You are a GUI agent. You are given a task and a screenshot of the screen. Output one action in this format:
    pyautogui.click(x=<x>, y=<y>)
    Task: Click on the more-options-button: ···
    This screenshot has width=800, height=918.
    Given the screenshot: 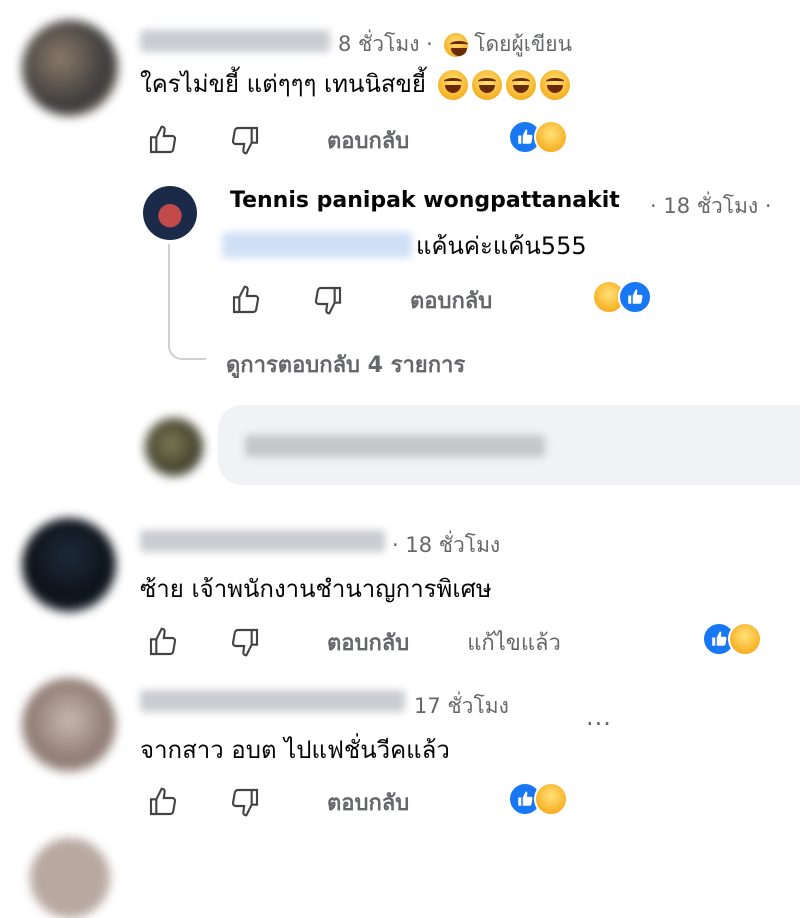 What is the action you would take?
    pyautogui.click(x=599, y=724)
    